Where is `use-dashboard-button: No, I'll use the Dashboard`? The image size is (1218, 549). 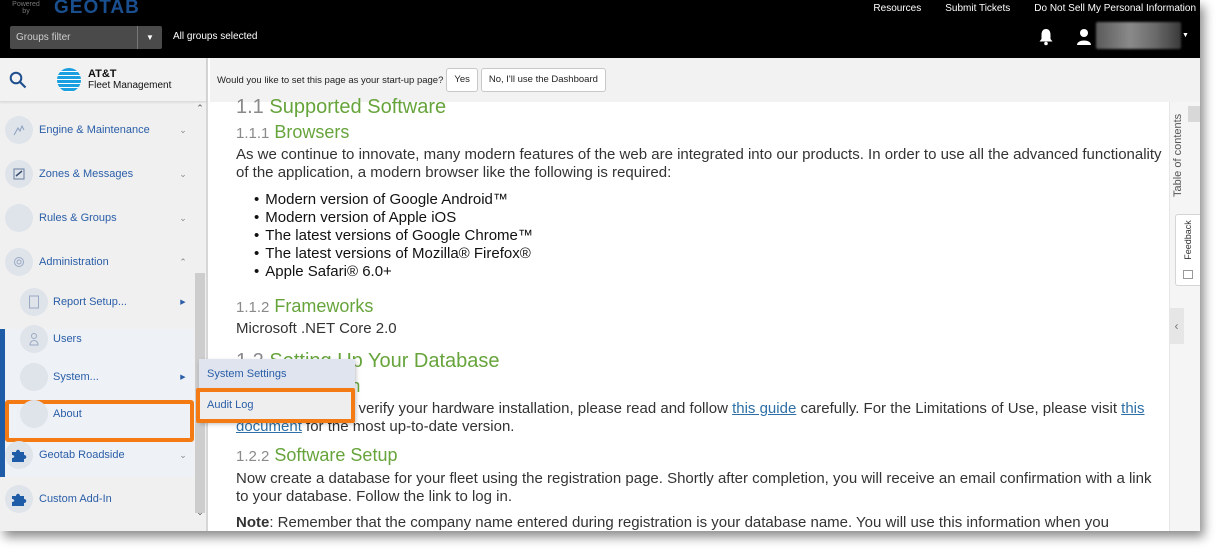
use-dashboard-button: No, I'll use the Dashboard is located at coordinates (543, 80).